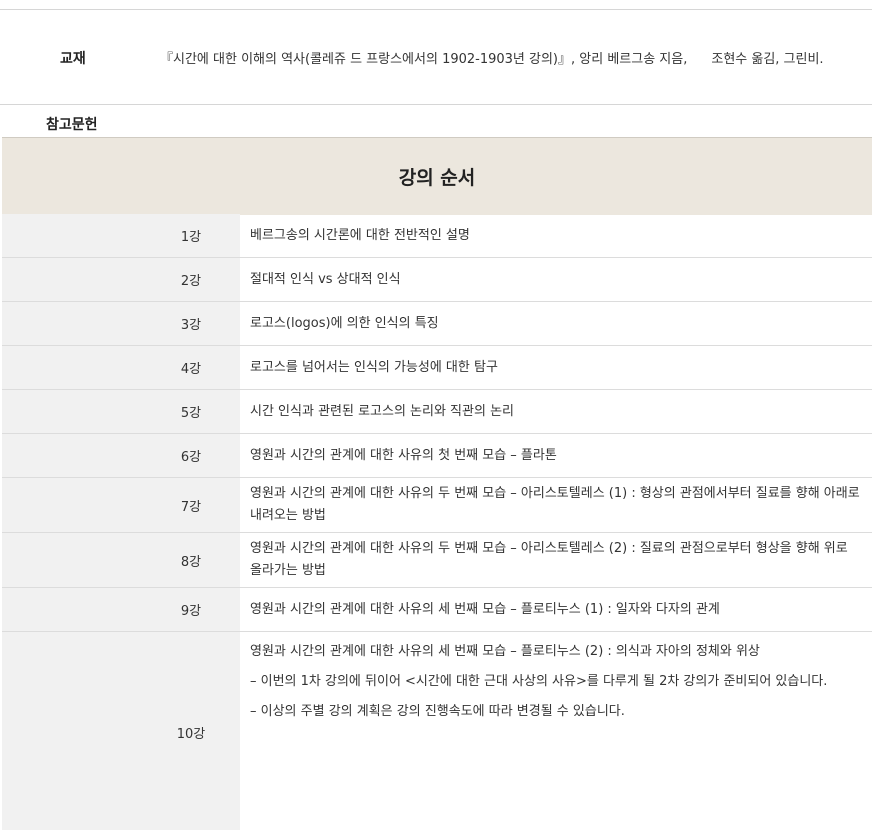 Image resolution: width=885 pixels, height=830 pixels. I want to click on lecture-number: 1강, so click(121, 235).